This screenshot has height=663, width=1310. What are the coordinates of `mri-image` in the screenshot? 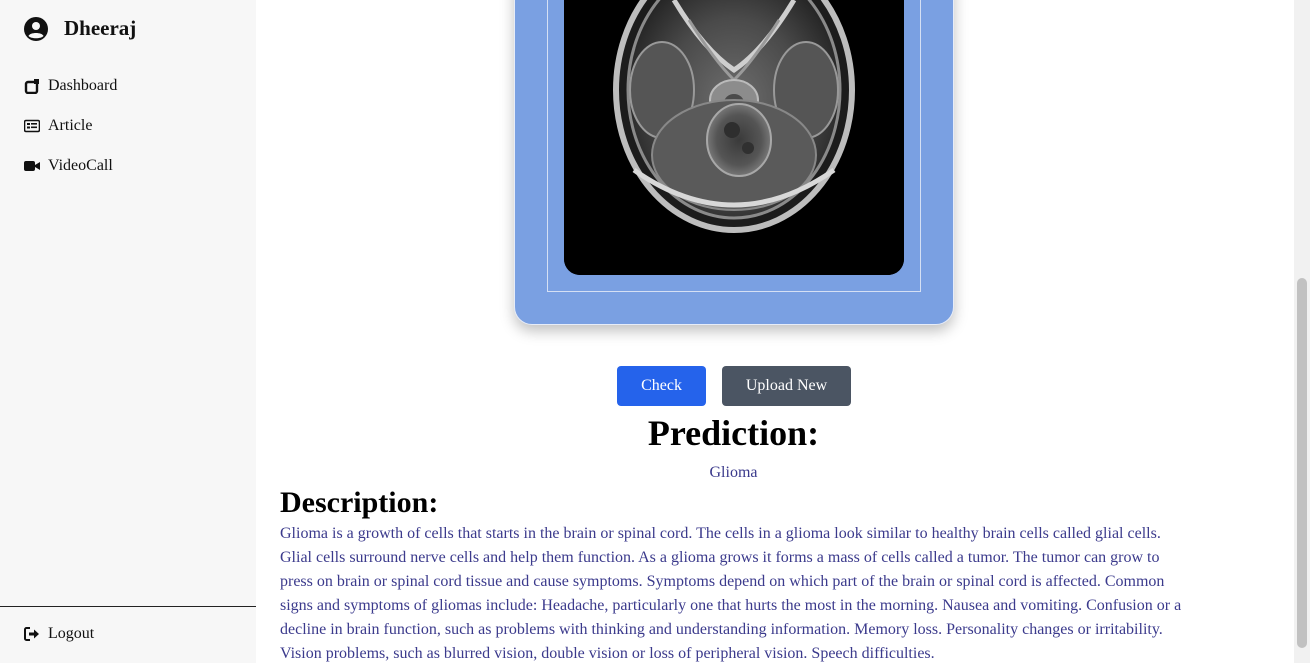 It's located at (734, 137).